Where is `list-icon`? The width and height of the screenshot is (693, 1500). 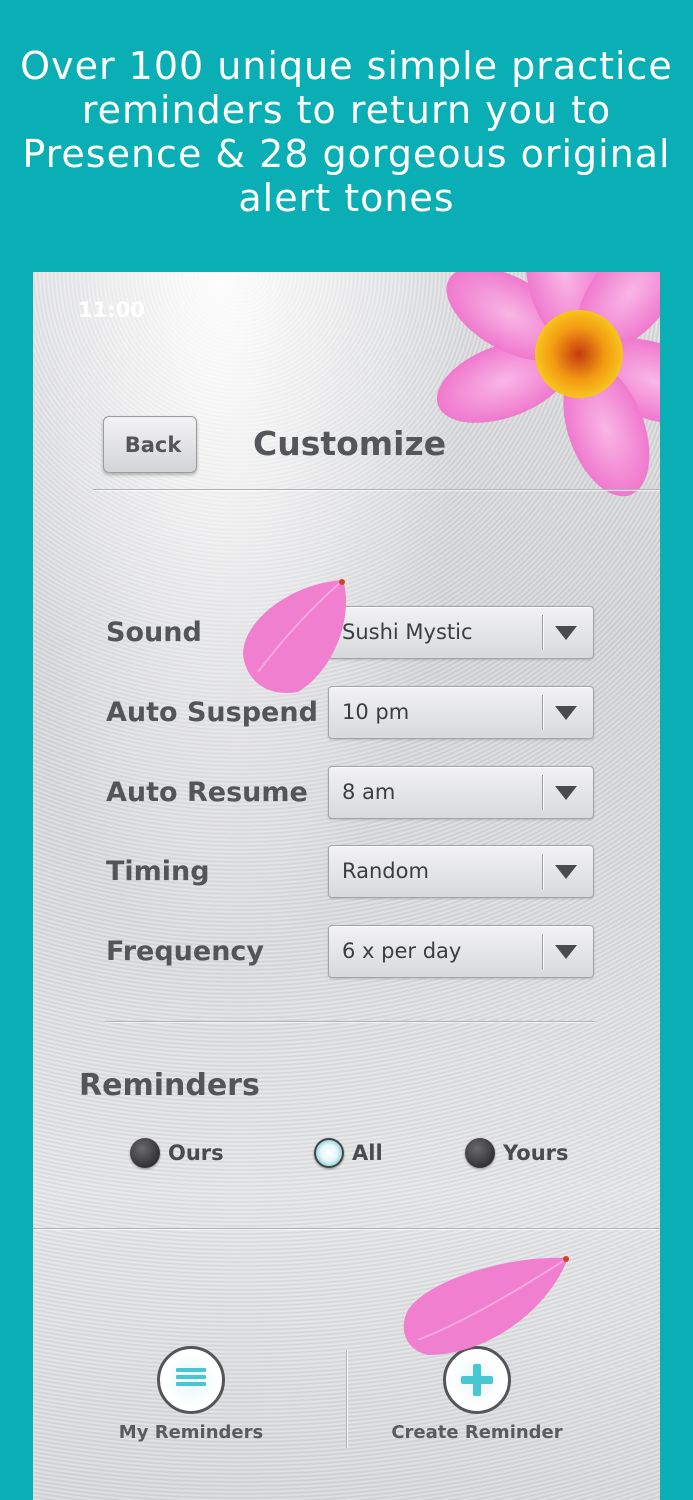 list-icon is located at coordinates (191, 1380).